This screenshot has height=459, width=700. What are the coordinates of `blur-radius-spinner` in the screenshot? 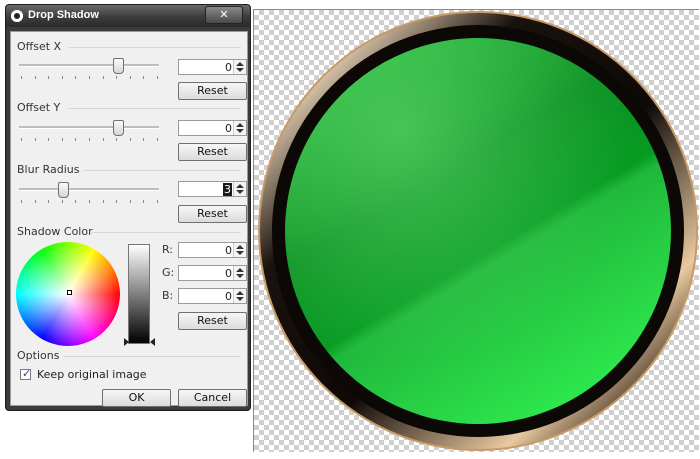 It's located at (239, 189).